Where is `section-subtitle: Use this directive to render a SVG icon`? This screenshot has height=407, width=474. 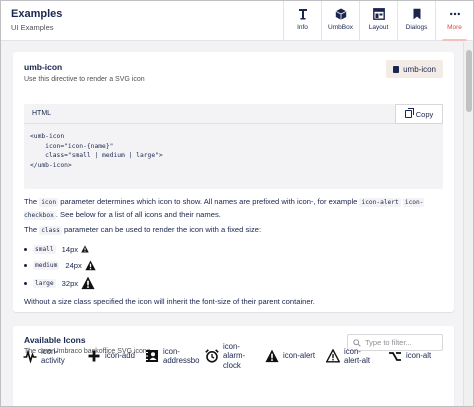
section-subtitle: Use this directive to render a SVG icon is located at coordinates (84, 79).